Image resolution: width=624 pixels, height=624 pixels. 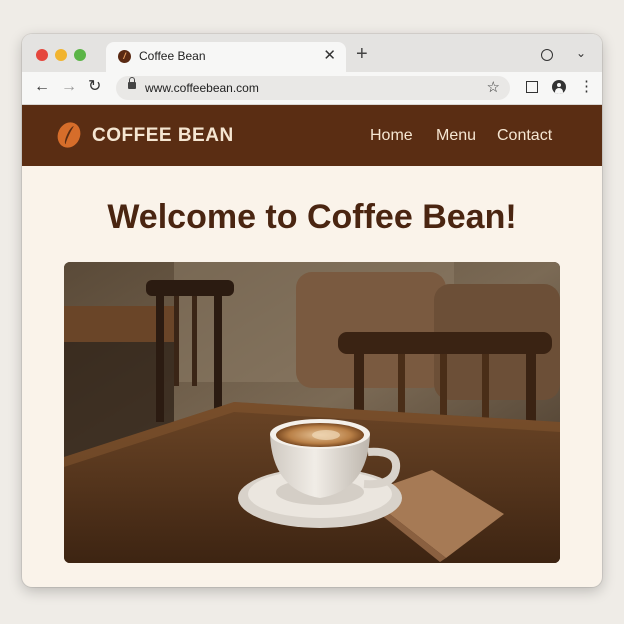 What do you see at coordinates (456, 136) in the screenshot?
I see `nav-menu-link: Menu` at bounding box center [456, 136].